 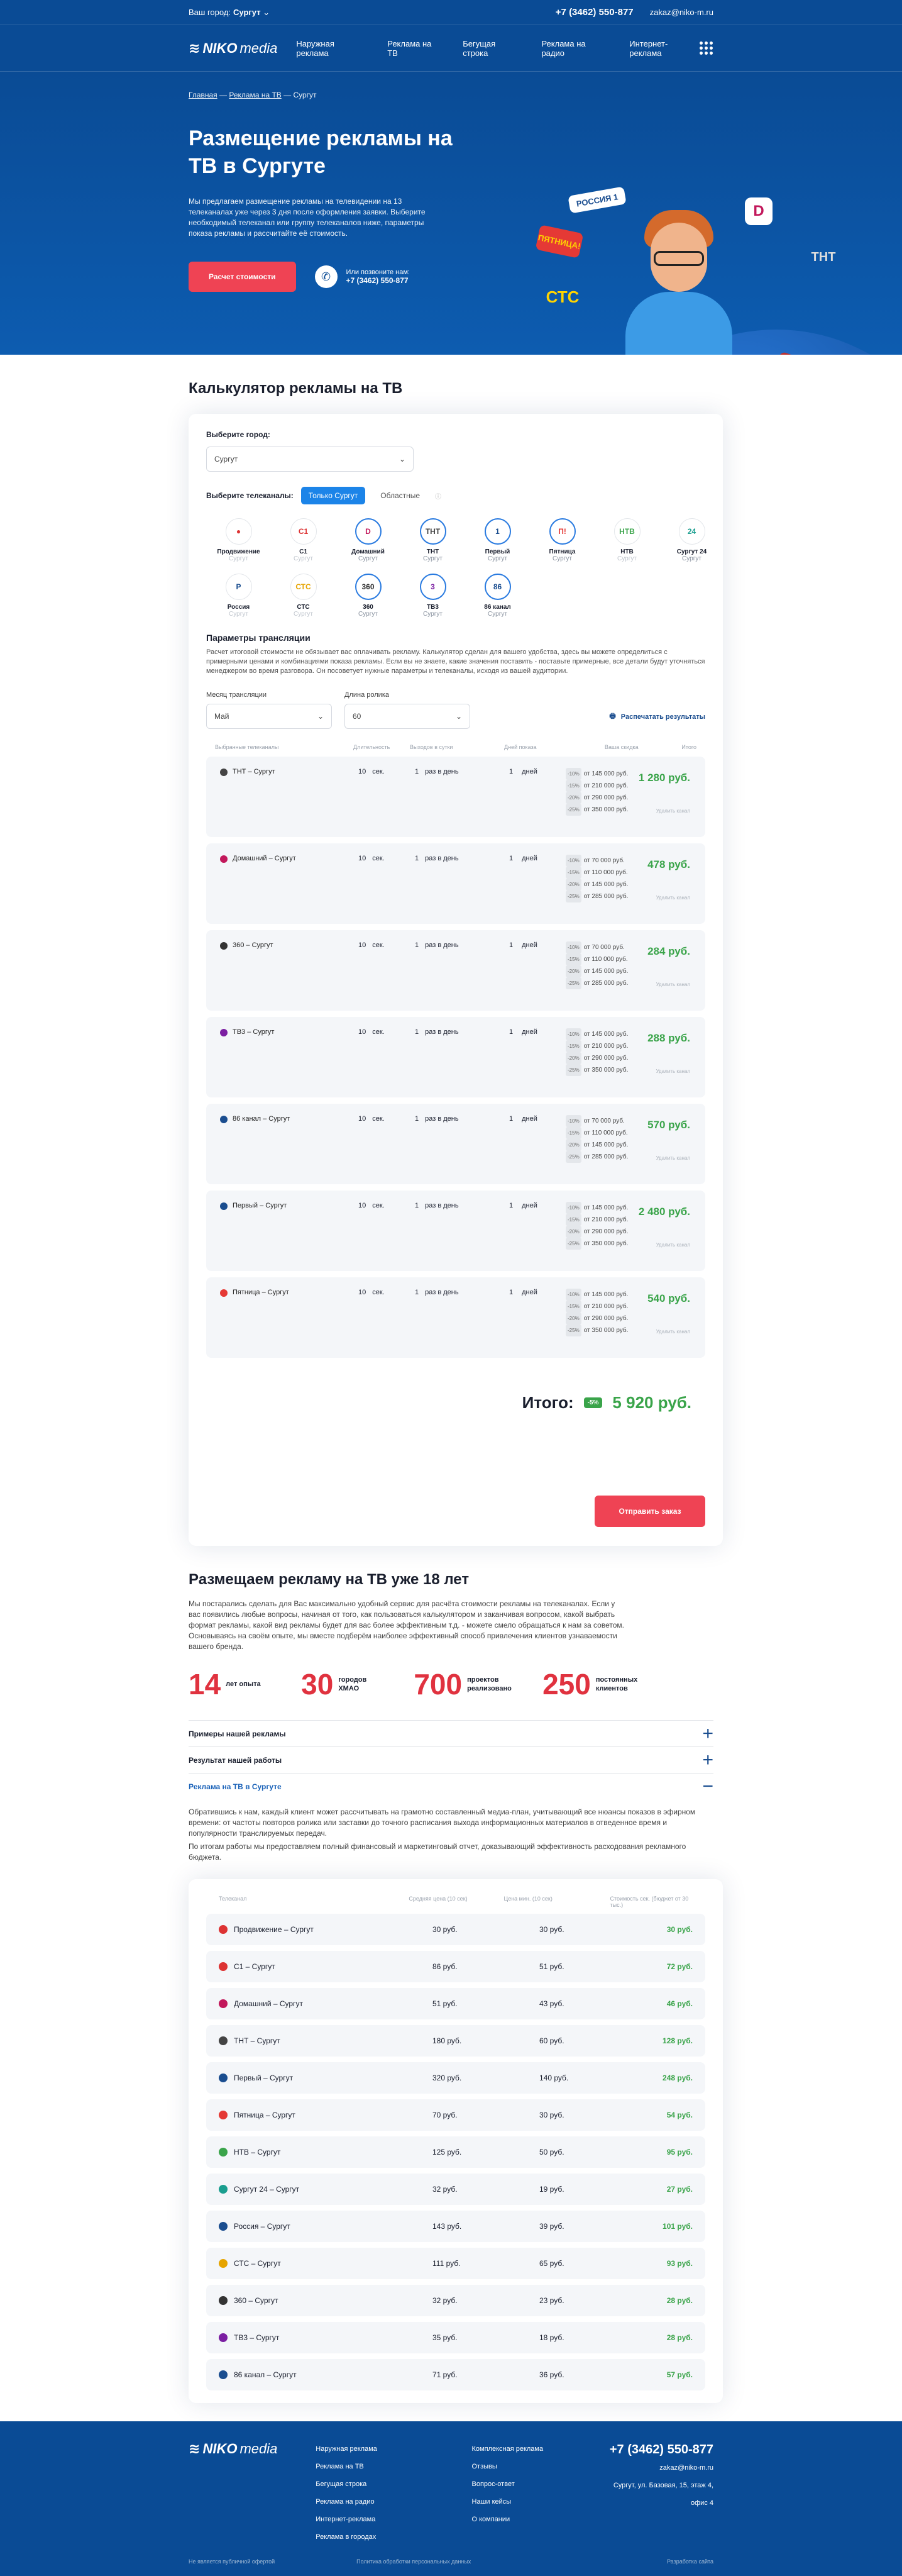 I want to click on logo: ≋ NIKO media, so click(x=233, y=48).